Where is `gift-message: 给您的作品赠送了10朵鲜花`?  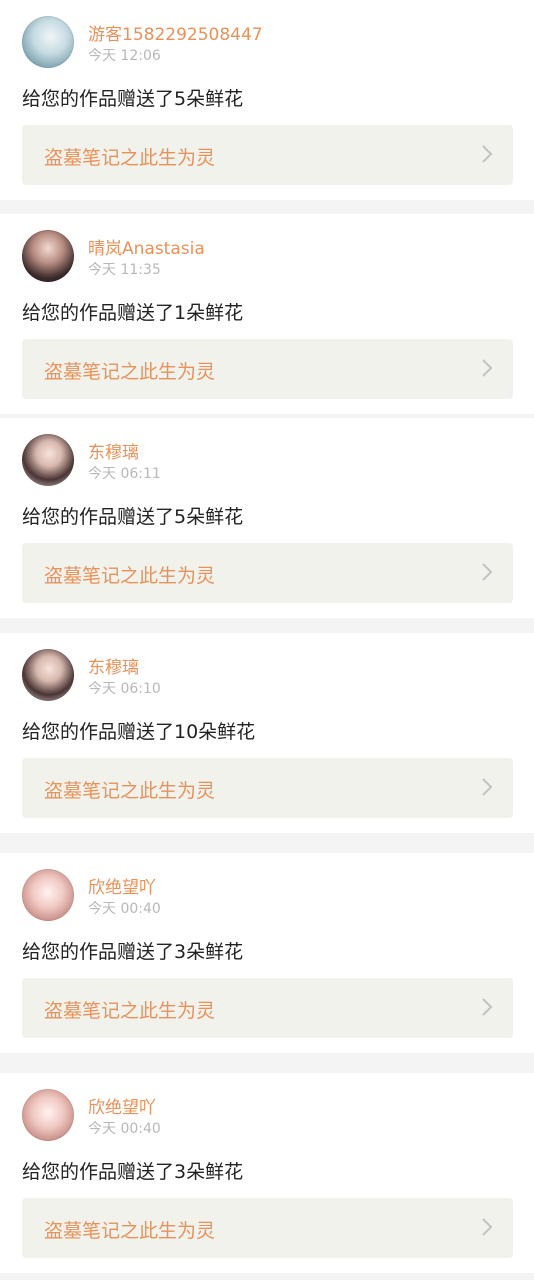 gift-message: 给您的作品赠送了10朵鲜花 is located at coordinates (139, 732).